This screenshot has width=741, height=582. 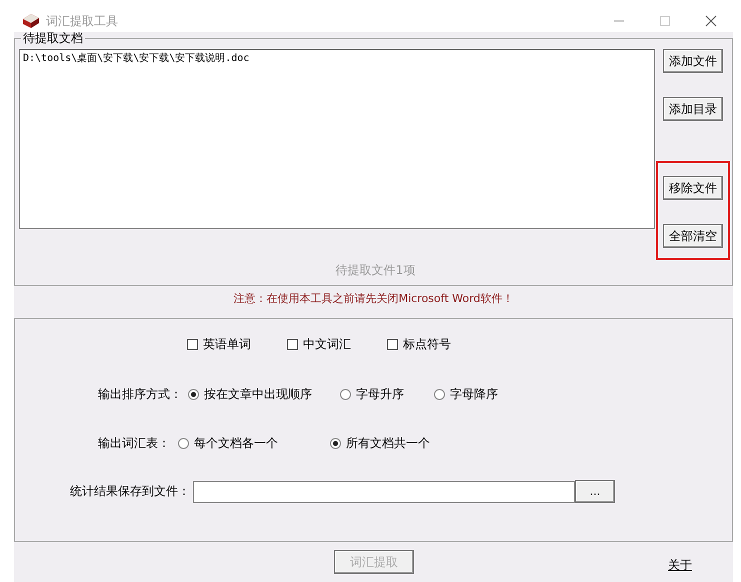 What do you see at coordinates (384, 491) in the screenshot?
I see `file-path-field` at bounding box center [384, 491].